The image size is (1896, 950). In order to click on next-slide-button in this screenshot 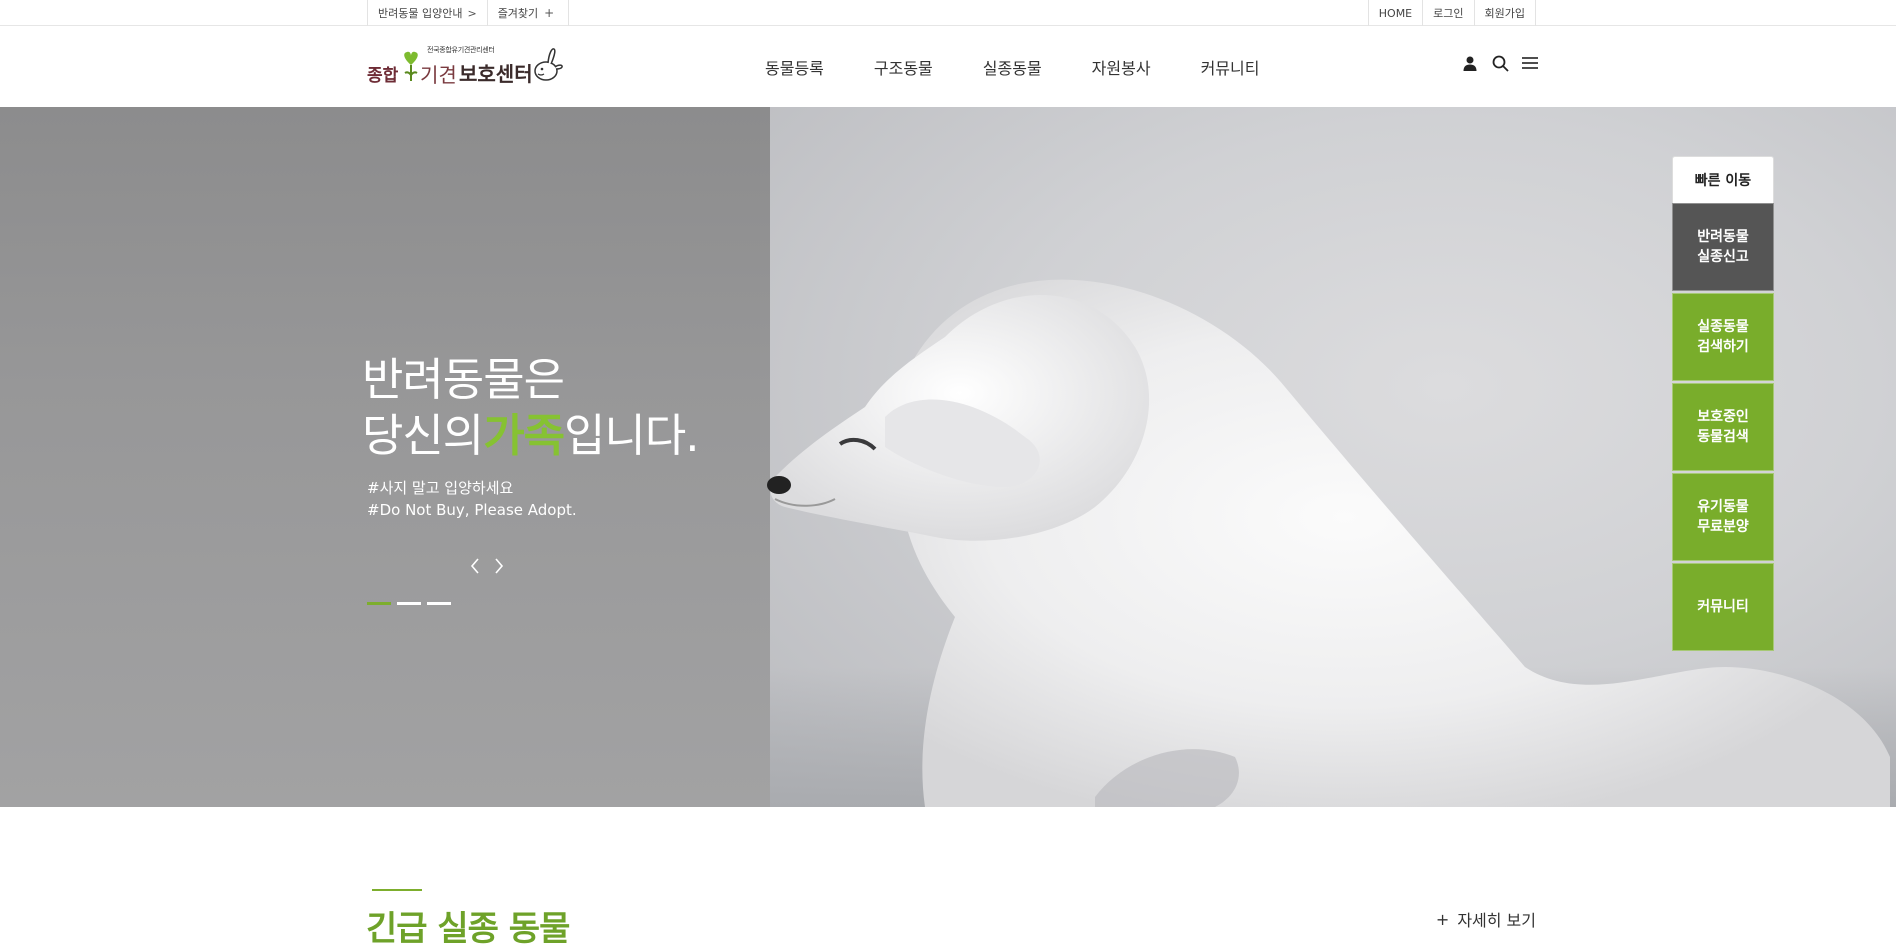, I will do `click(499, 566)`.